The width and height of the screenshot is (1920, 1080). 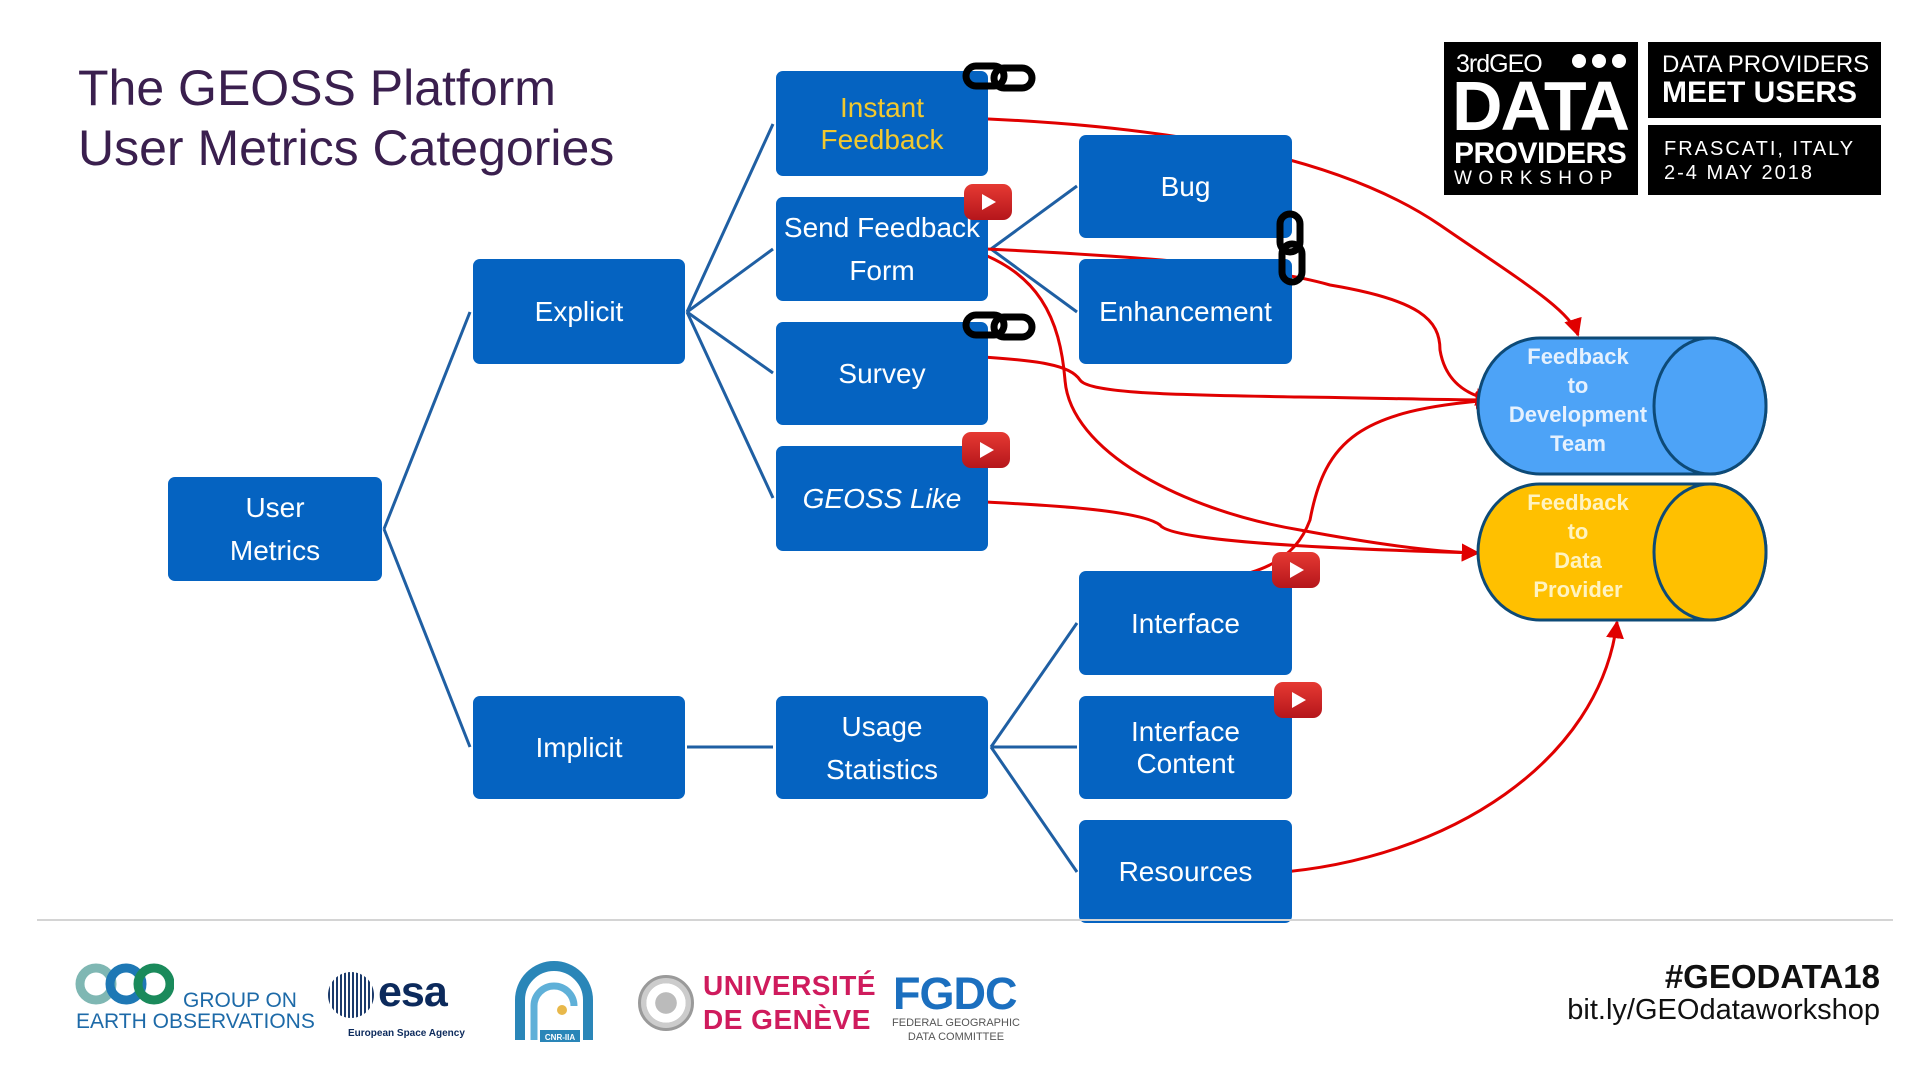 I want to click on node-label: Enhancement, so click(x=1185, y=311).